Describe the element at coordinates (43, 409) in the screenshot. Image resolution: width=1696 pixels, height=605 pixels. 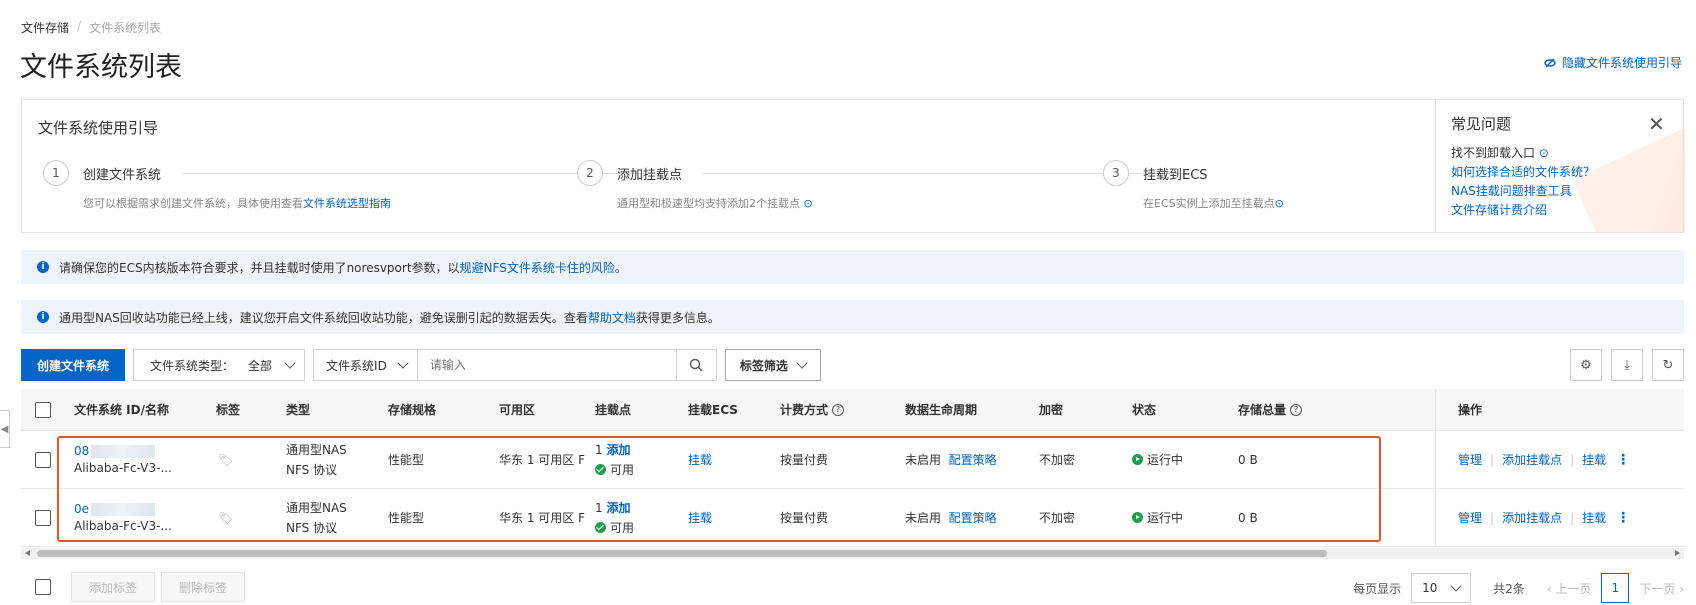
I see `select-all-checkbox` at that location.